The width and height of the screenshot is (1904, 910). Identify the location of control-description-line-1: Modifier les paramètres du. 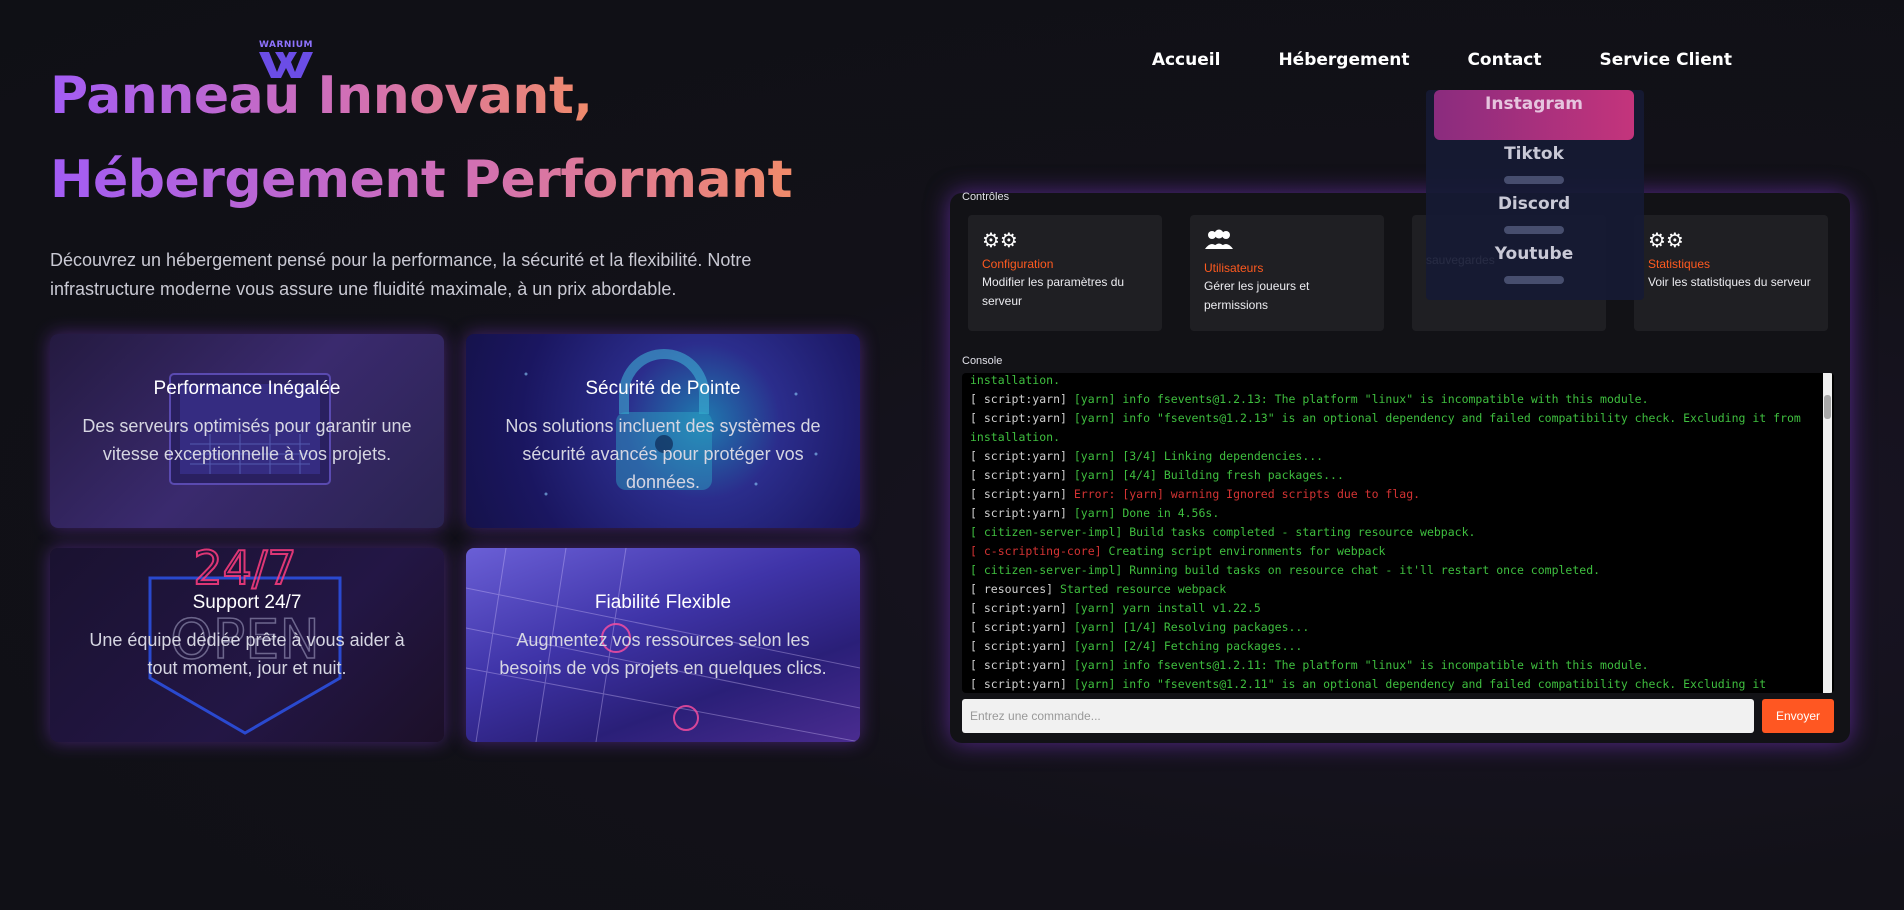
(1053, 282).